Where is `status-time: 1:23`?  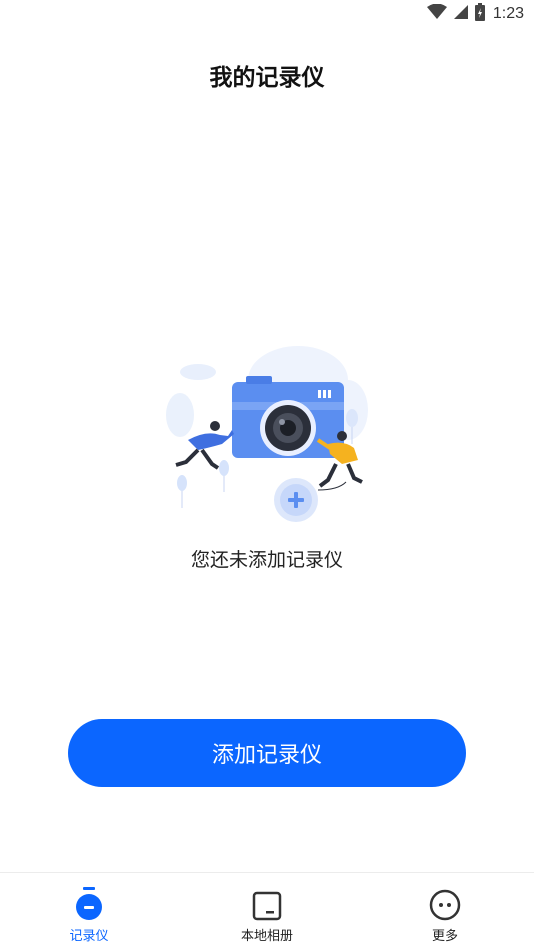
status-time: 1:23 is located at coordinates (508, 13).